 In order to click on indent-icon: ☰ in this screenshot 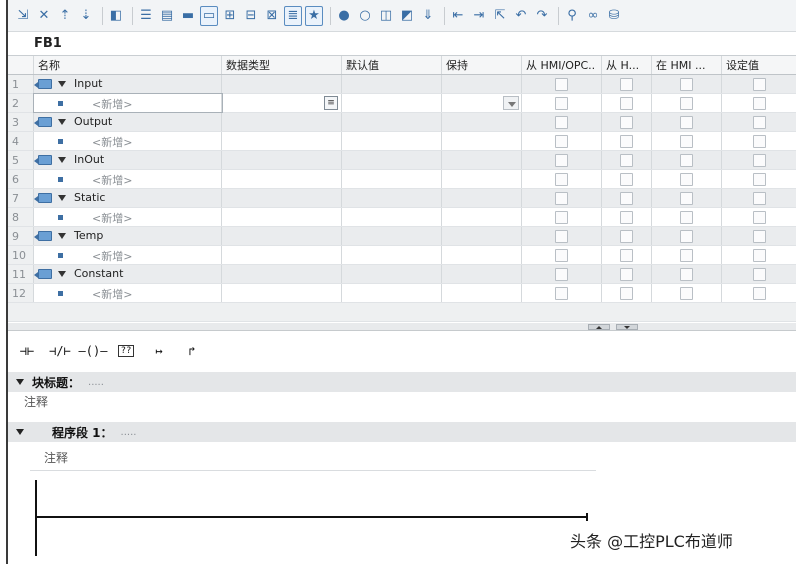, I will do `click(146, 16)`.